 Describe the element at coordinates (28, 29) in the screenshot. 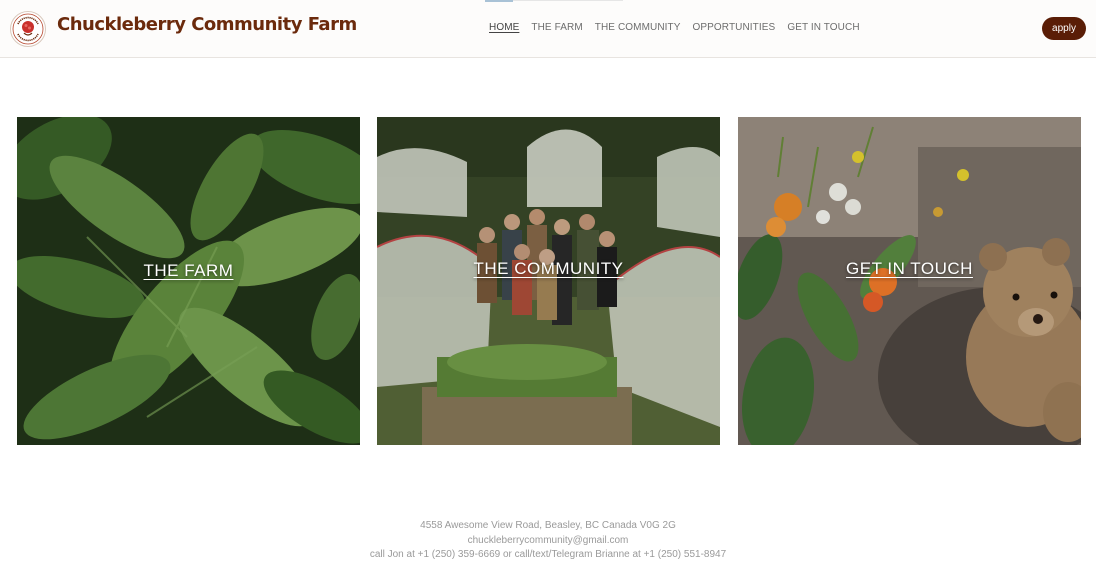

I see `farm-logo-icon` at that location.